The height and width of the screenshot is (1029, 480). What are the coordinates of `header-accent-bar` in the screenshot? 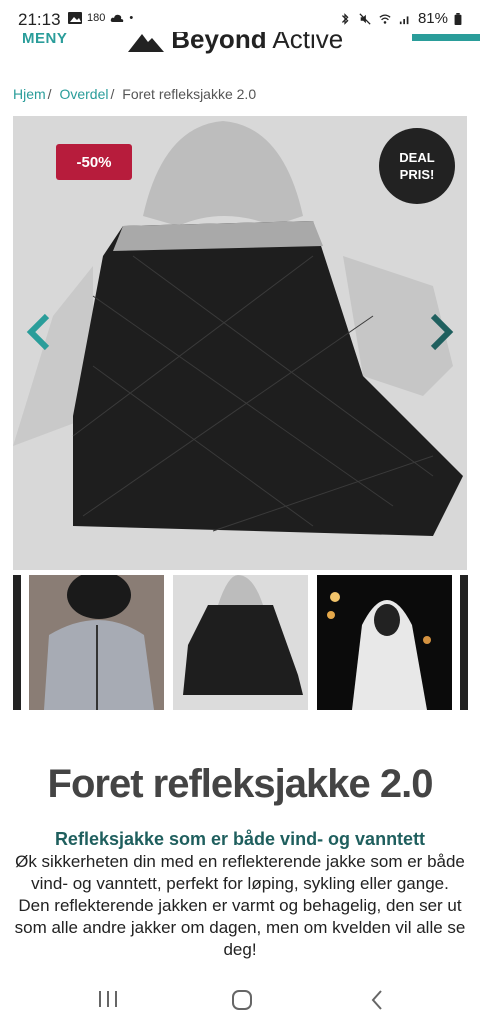 It's located at (446, 37).